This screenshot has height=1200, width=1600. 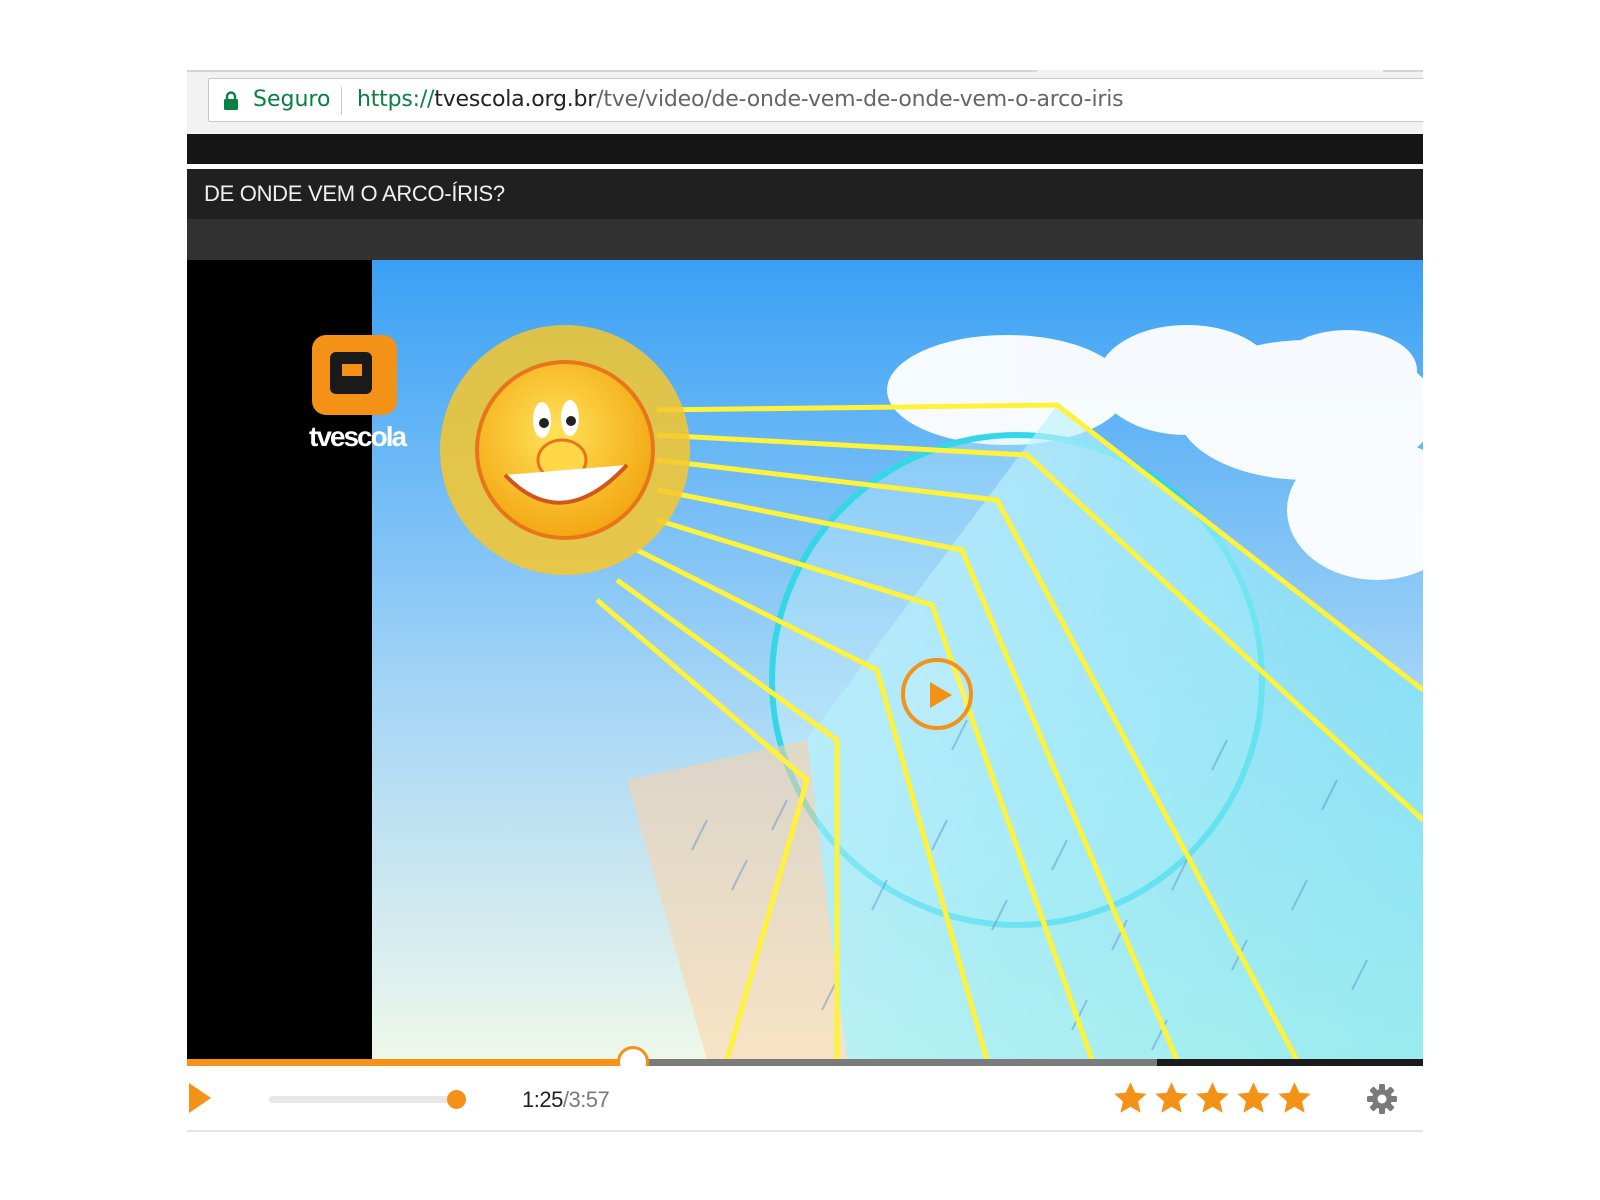 I want to click on time-display: 1:25/3:57, so click(x=566, y=1100).